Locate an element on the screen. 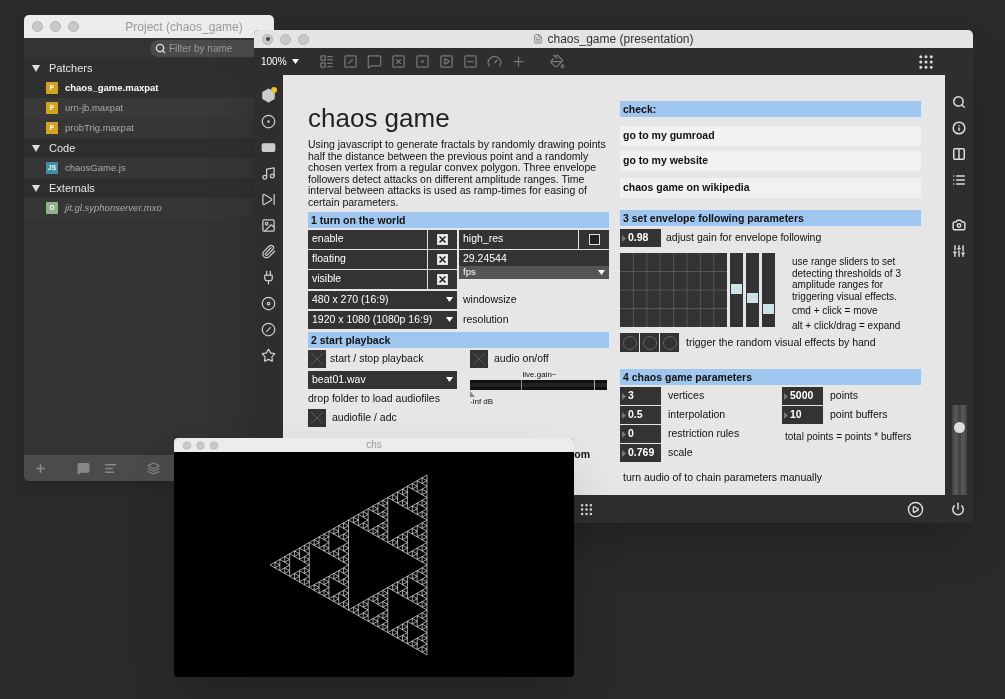 The image size is (1005, 699). dropdown: 480 x 270 (16:9) is located at coordinates (382, 300).